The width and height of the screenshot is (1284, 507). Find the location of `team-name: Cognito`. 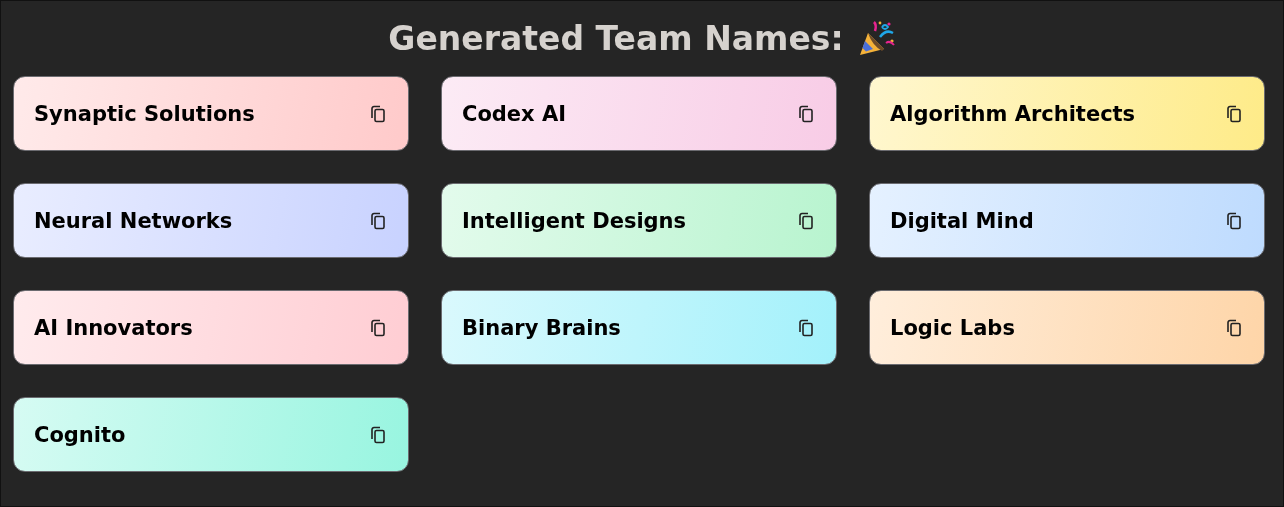

team-name: Cognito is located at coordinates (80, 434).